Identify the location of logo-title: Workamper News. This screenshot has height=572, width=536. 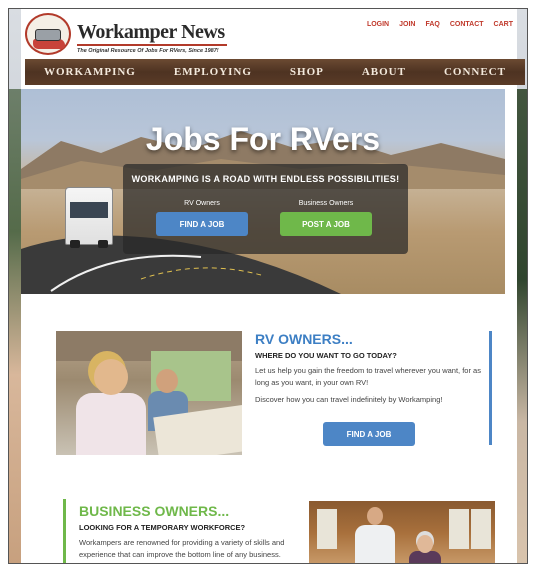
(151, 32).